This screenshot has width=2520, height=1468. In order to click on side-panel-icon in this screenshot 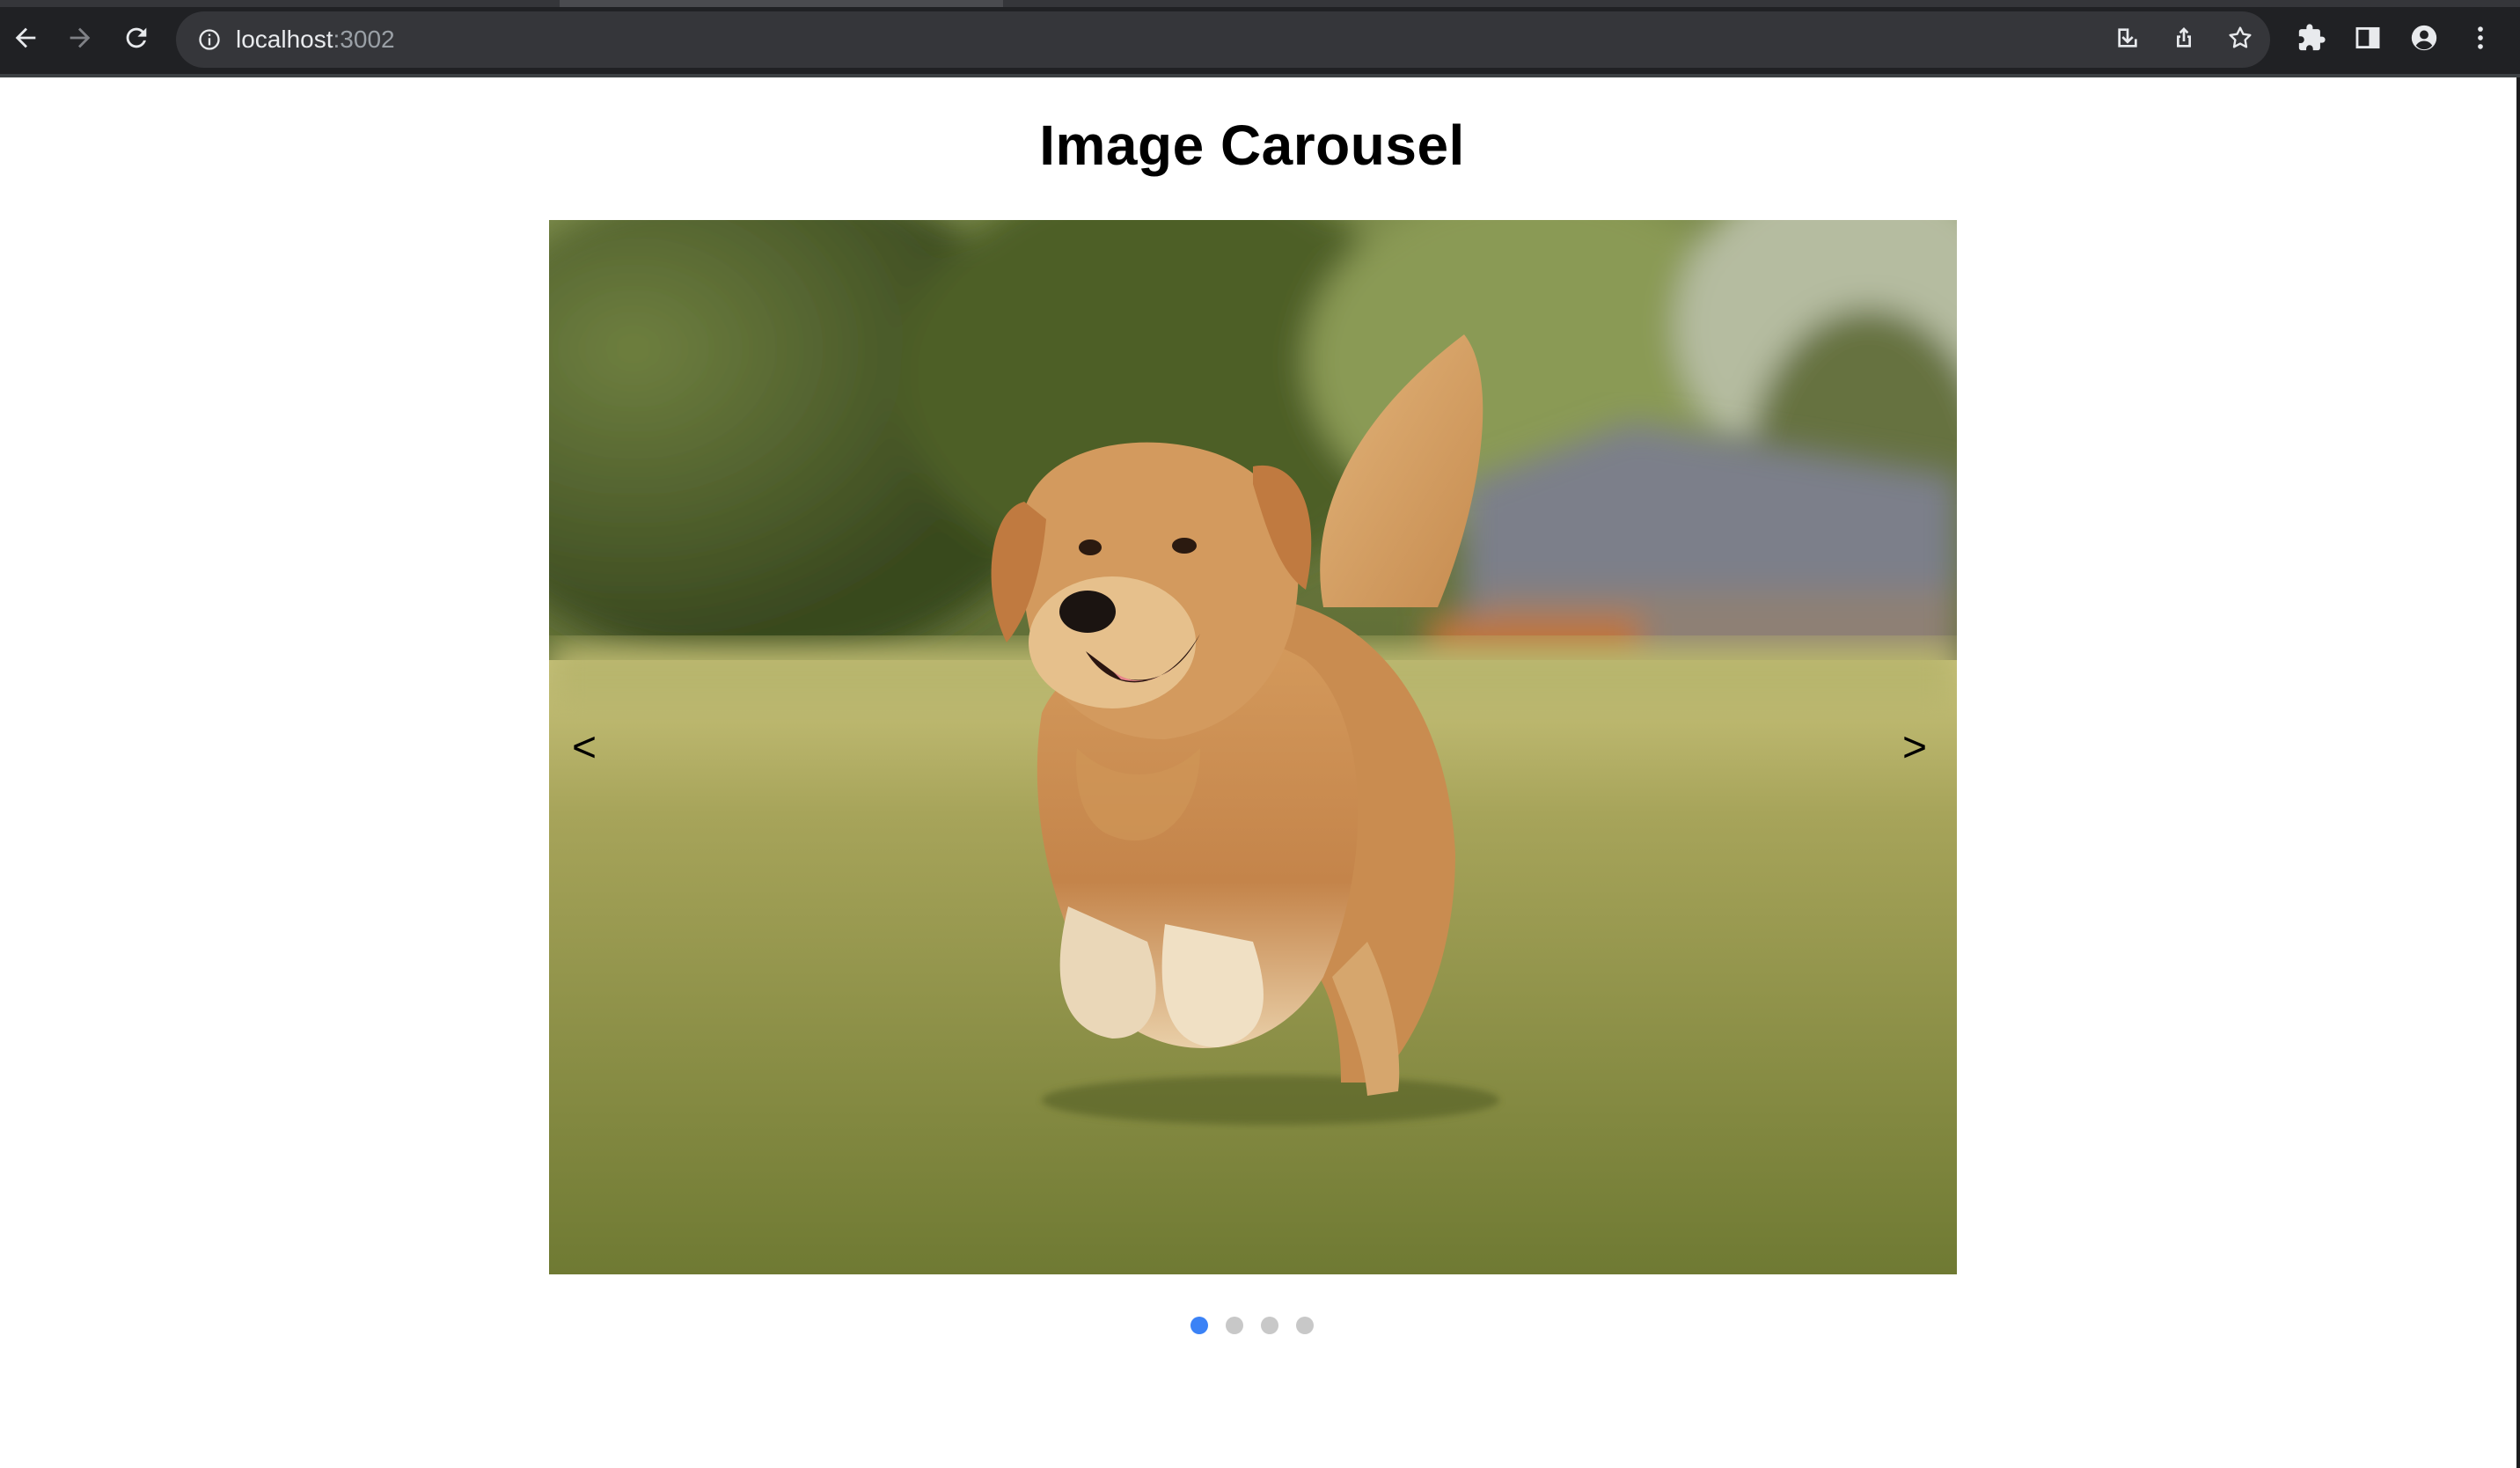, I will do `click(2368, 40)`.